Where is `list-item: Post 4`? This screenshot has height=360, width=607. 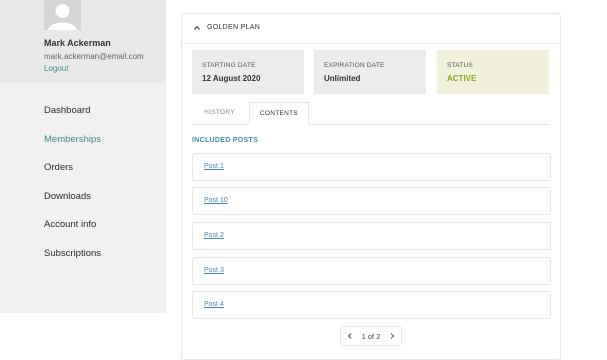 list-item: Post 4 is located at coordinates (371, 305).